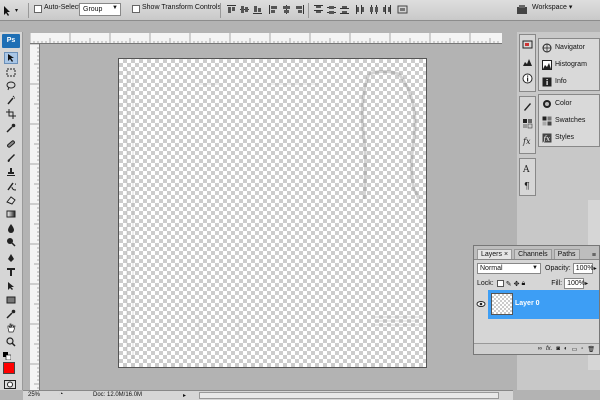  Describe the element at coordinates (582, 349) in the screenshot. I see `new-layer-icon: ▫` at that location.